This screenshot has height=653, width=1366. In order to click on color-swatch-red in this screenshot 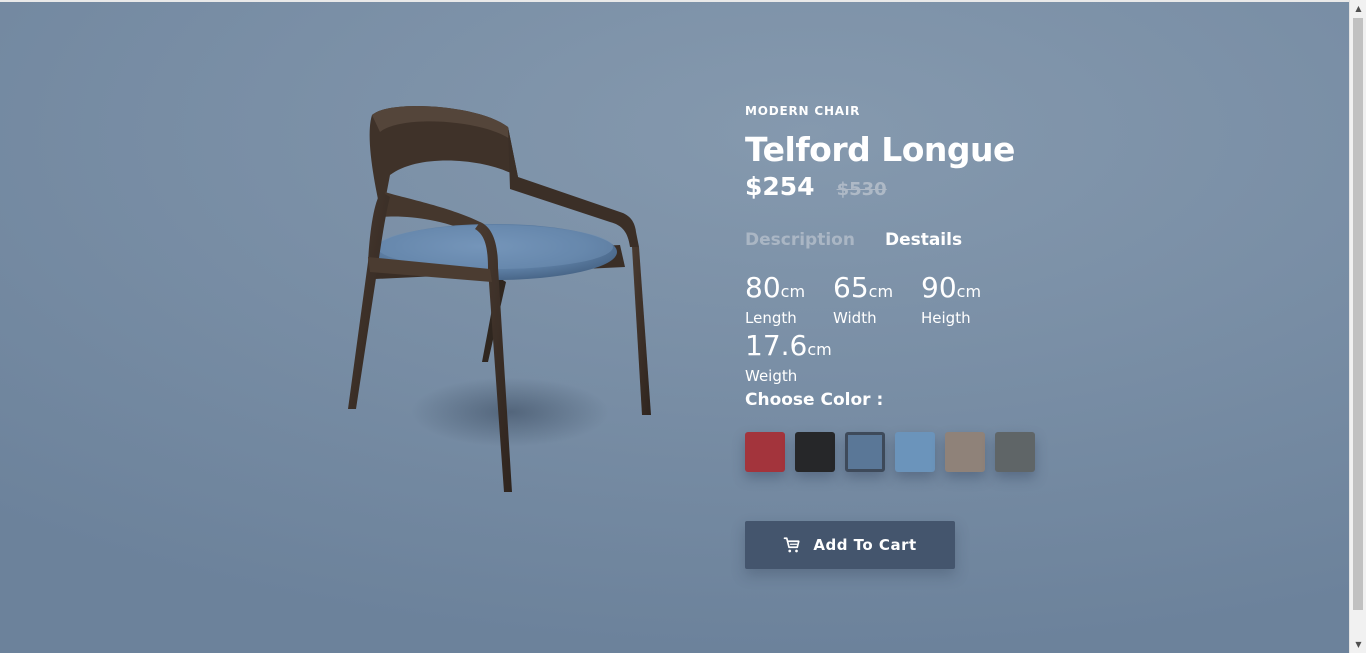, I will do `click(765, 452)`.